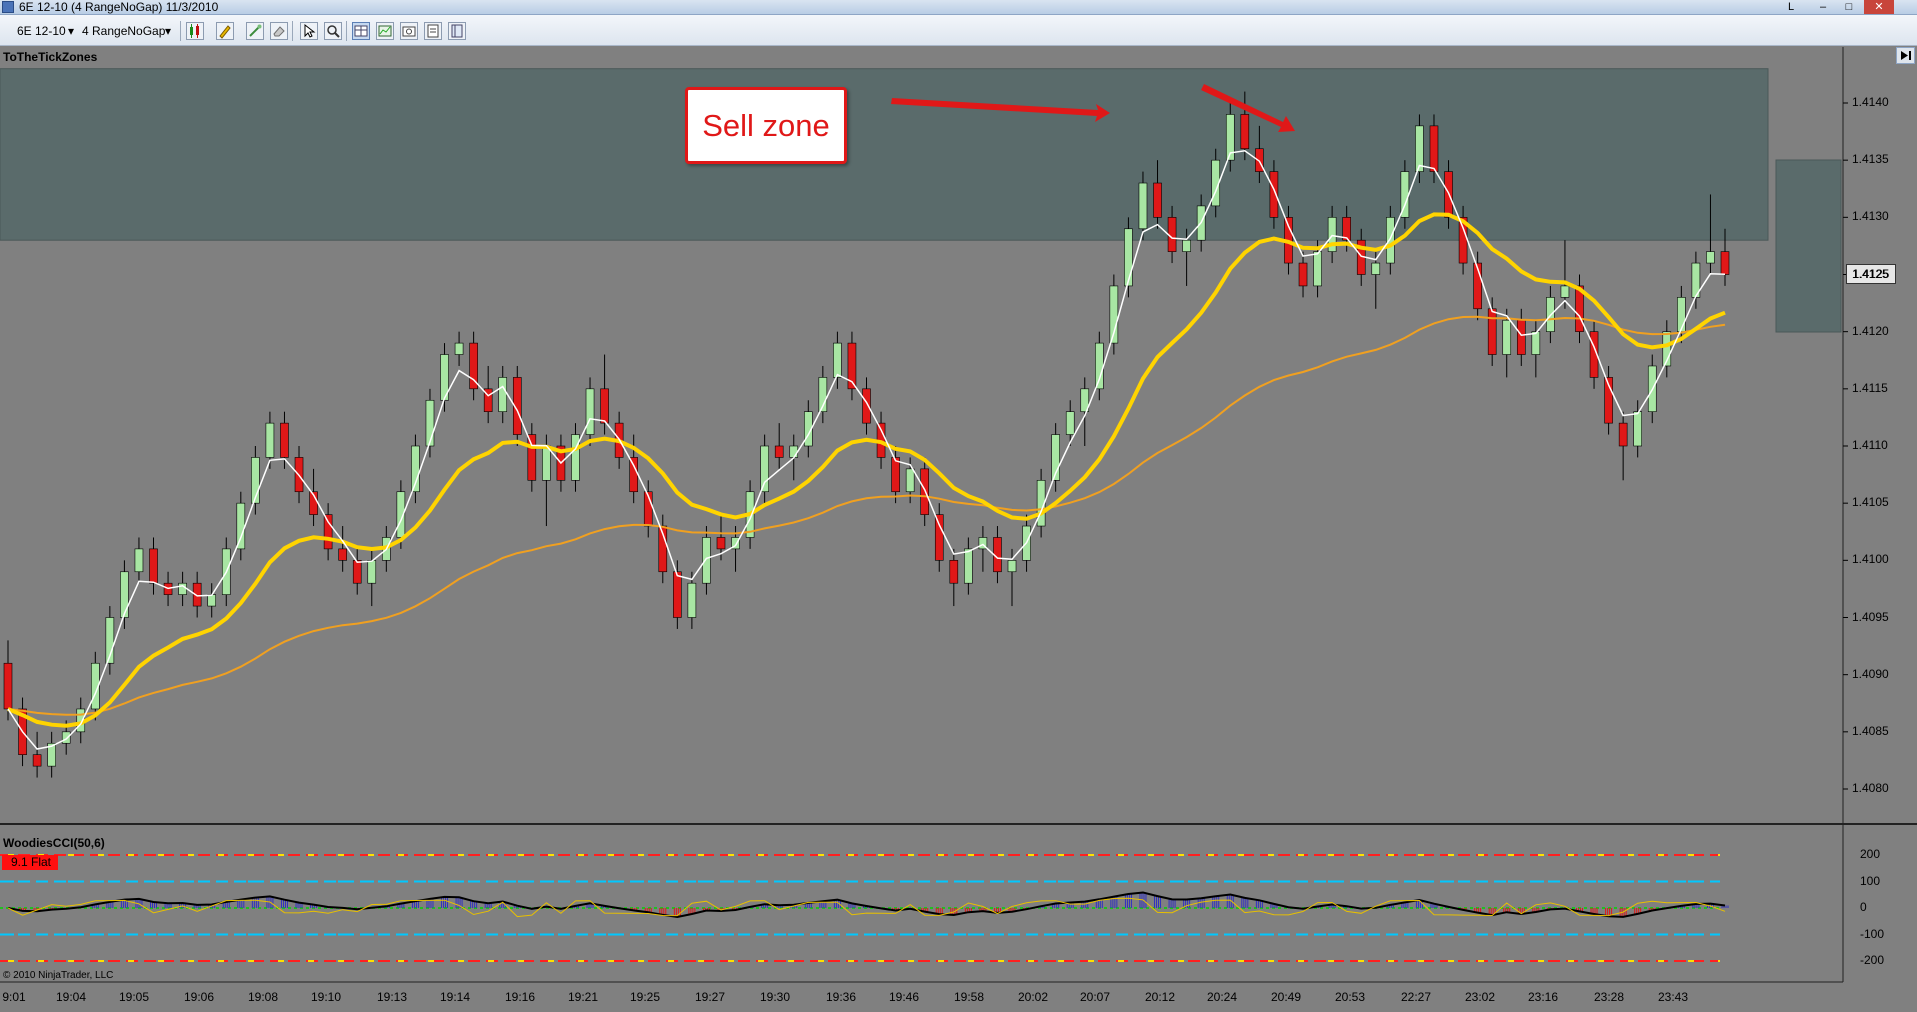 The image size is (1917, 1012). I want to click on time-tick-label: 19:27, so click(710, 997).